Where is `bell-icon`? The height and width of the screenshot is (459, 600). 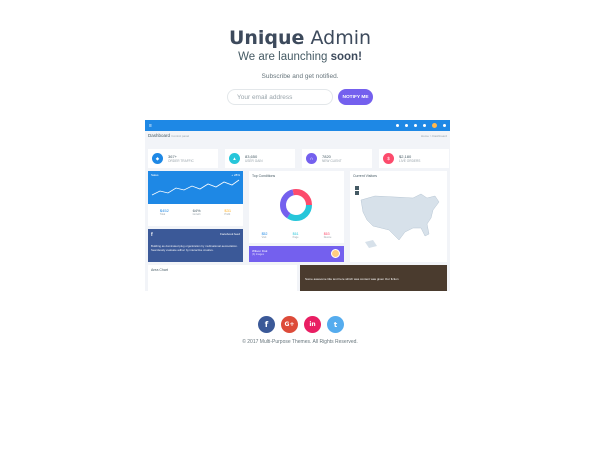
bell-icon is located at coordinates (415, 125).